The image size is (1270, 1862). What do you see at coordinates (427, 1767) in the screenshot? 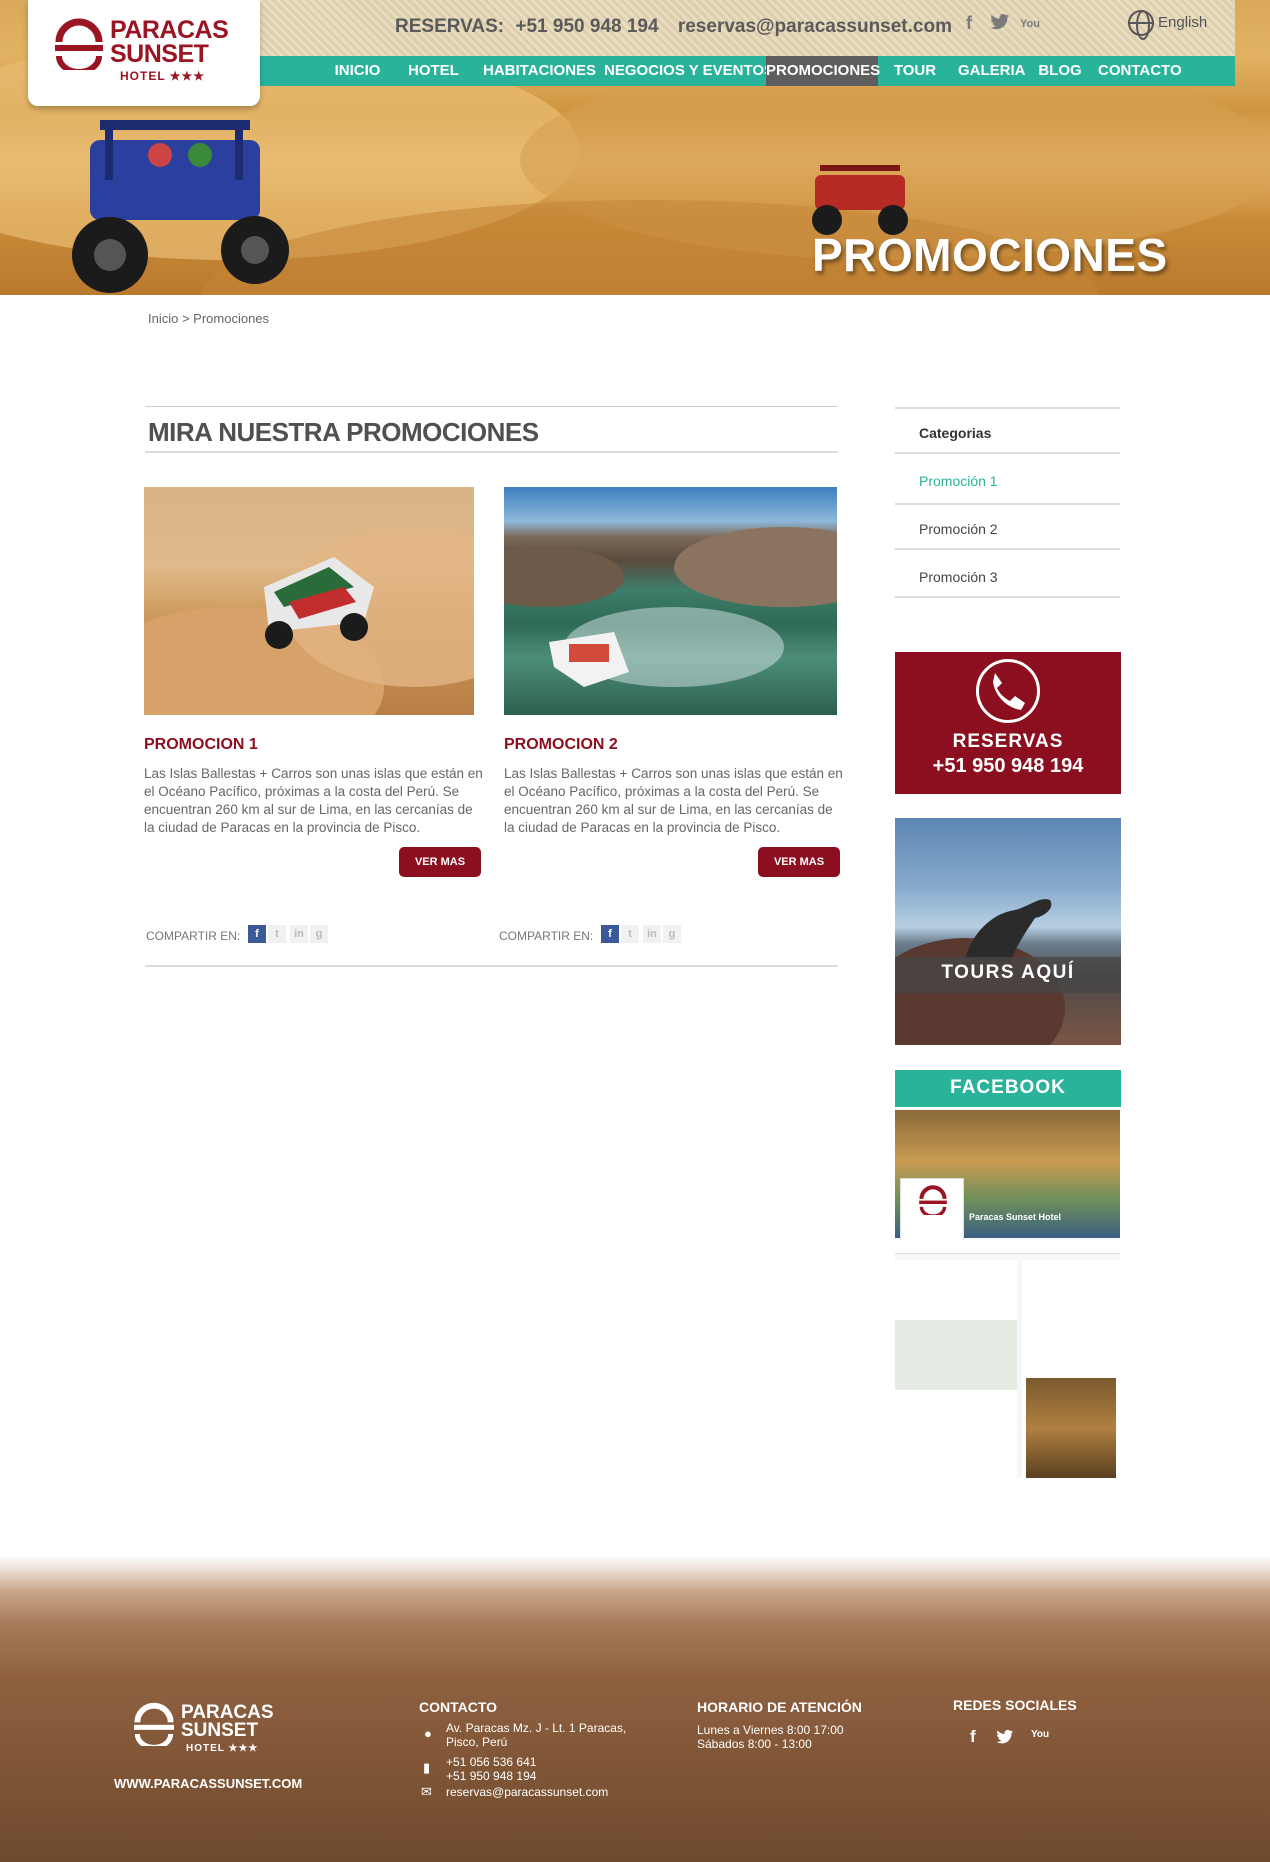
I see `phone-icon: ▮` at bounding box center [427, 1767].